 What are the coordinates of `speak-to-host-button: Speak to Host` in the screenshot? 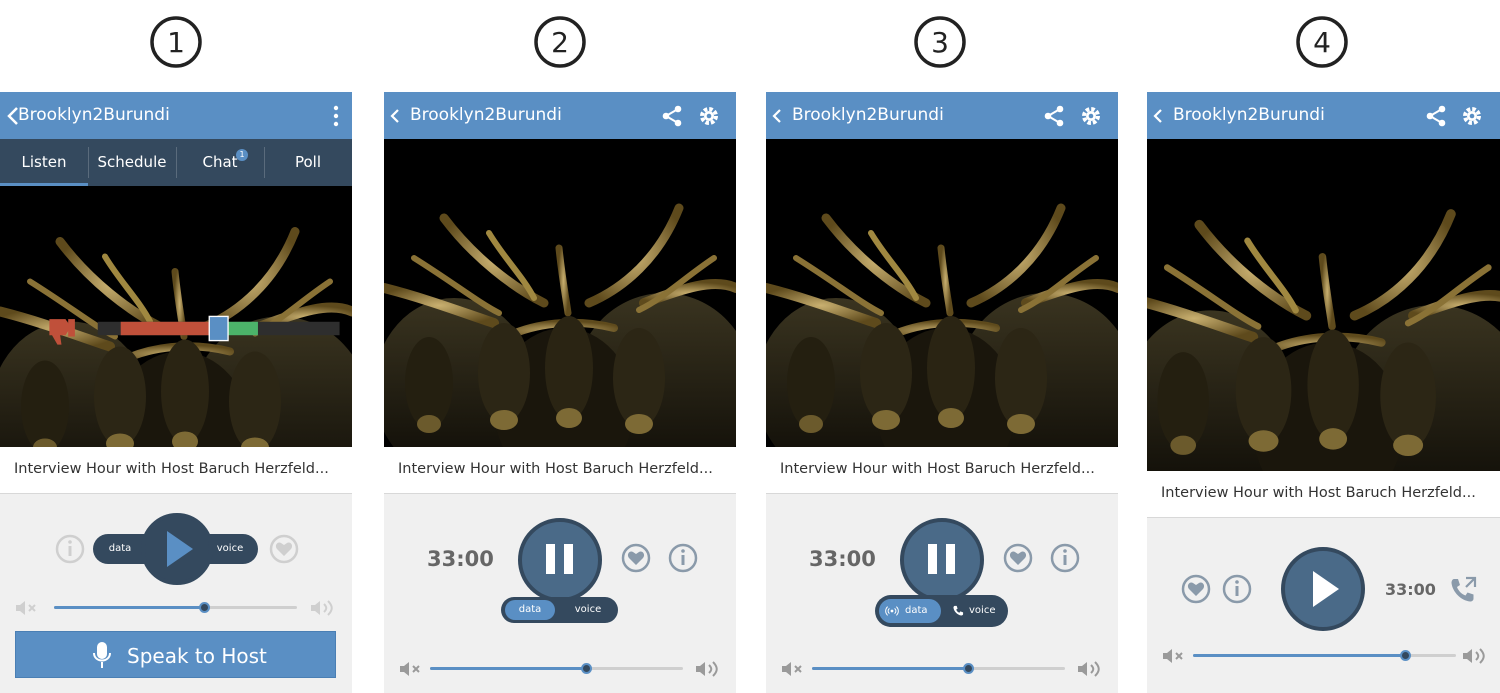 It's located at (175, 654).